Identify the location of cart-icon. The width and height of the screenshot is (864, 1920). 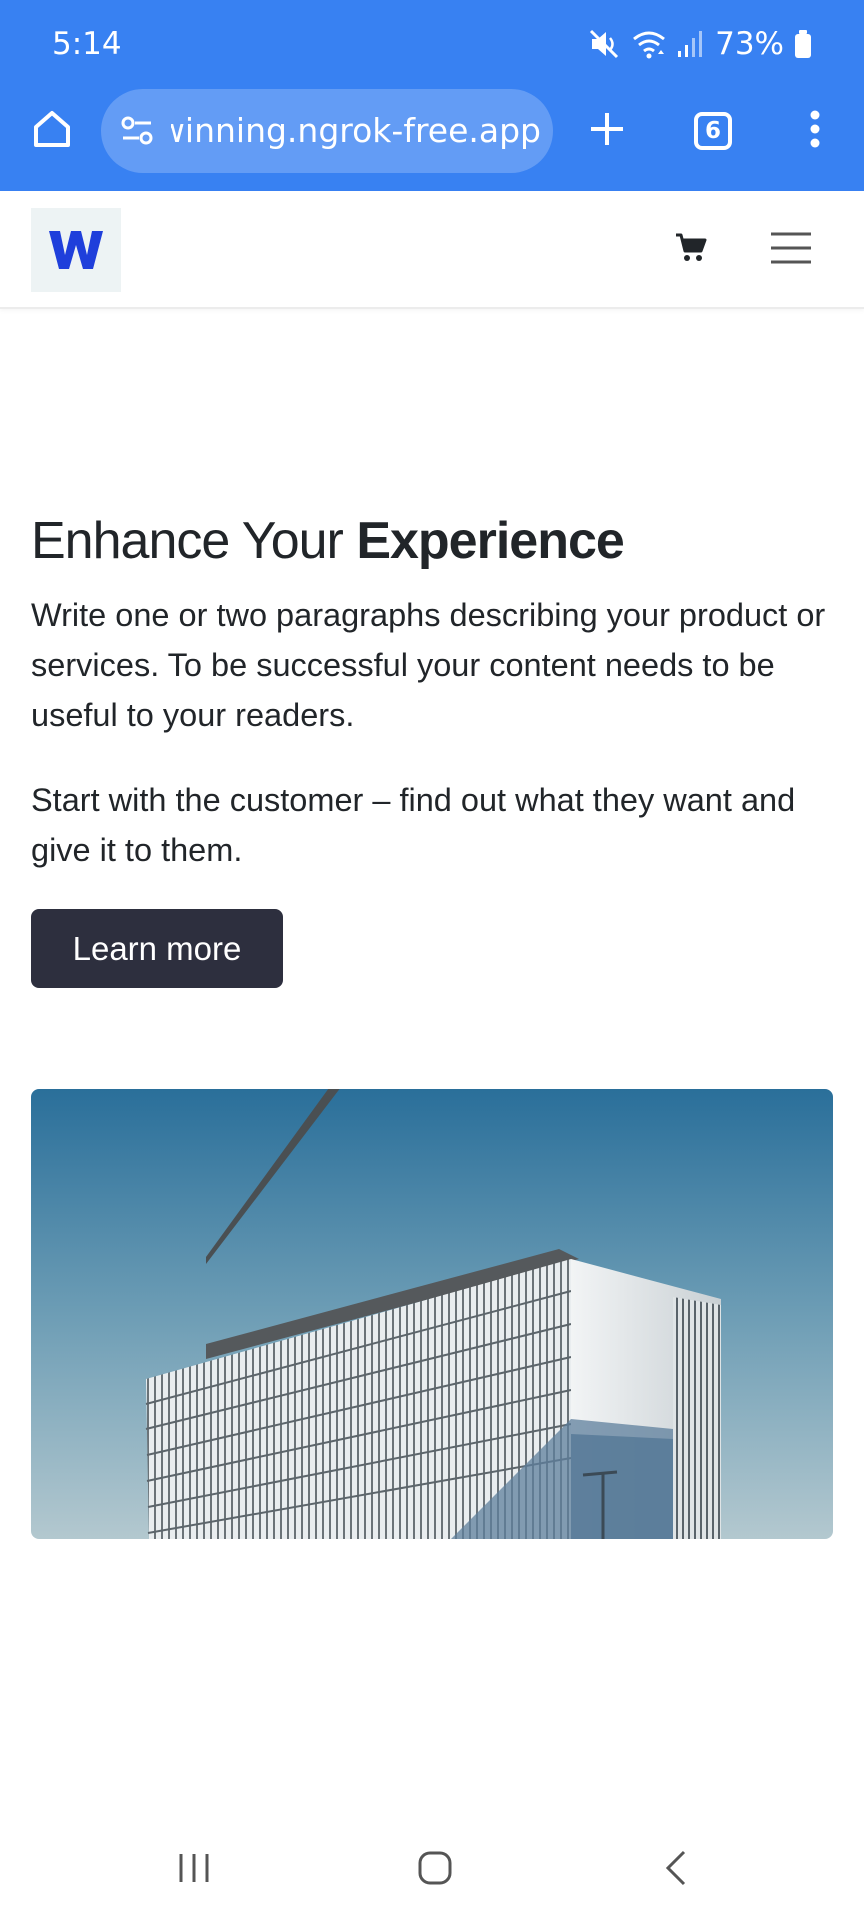
(691, 250).